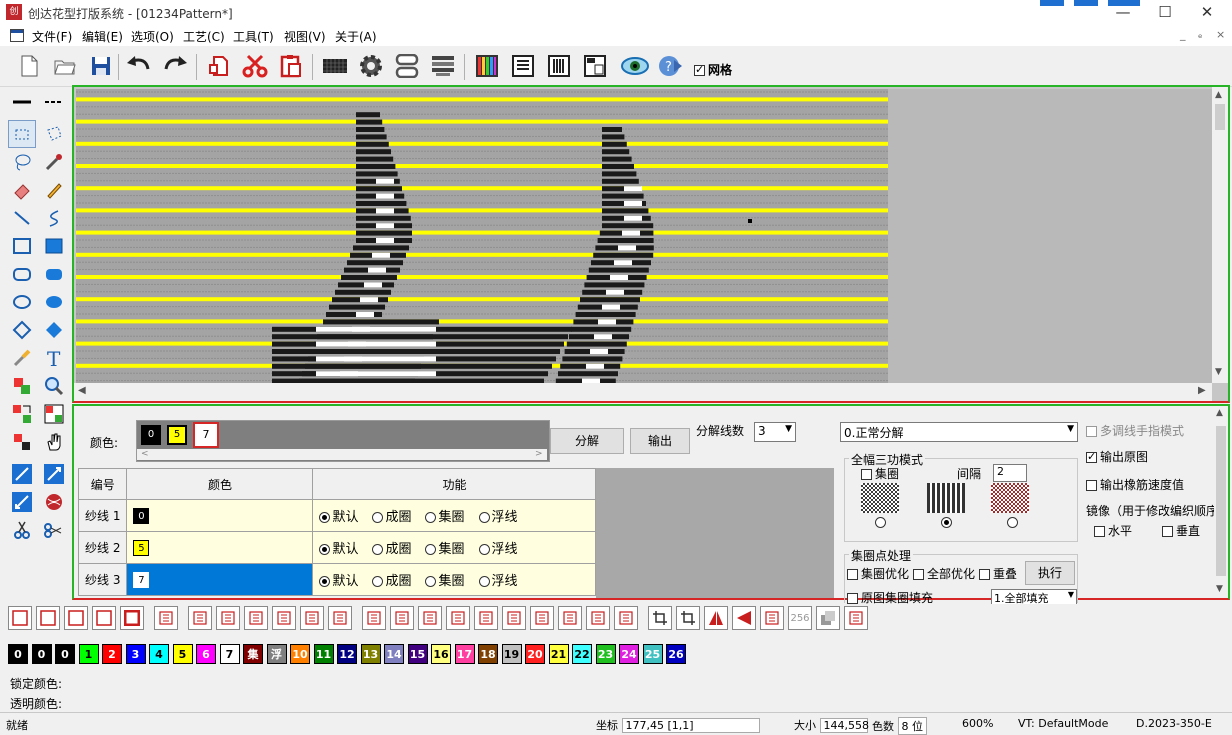 This screenshot has height=735, width=1232. I want to click on list-icon, so click(523, 66).